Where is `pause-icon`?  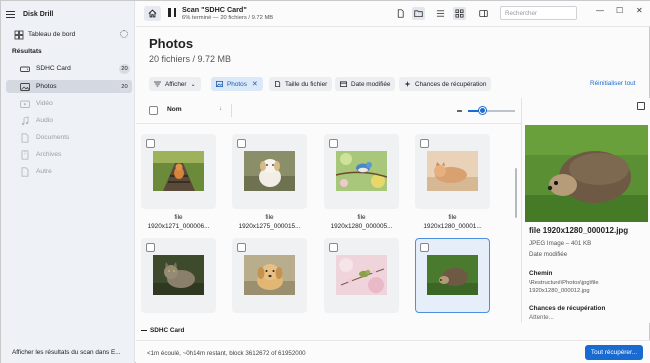 pause-icon is located at coordinates (169, 12).